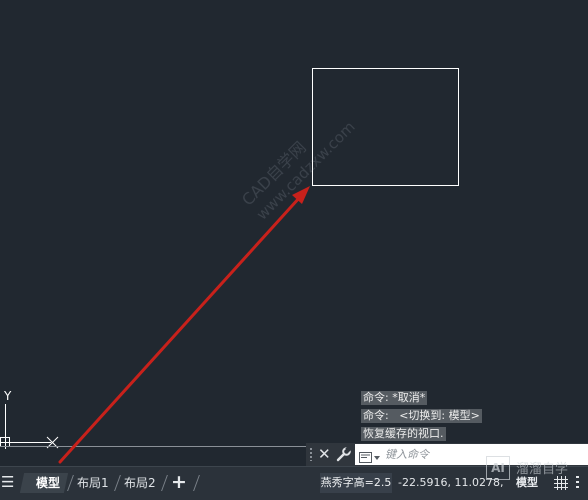 This screenshot has width=588, height=500. I want to click on command-history-line: 命令: *取消*, so click(394, 398).